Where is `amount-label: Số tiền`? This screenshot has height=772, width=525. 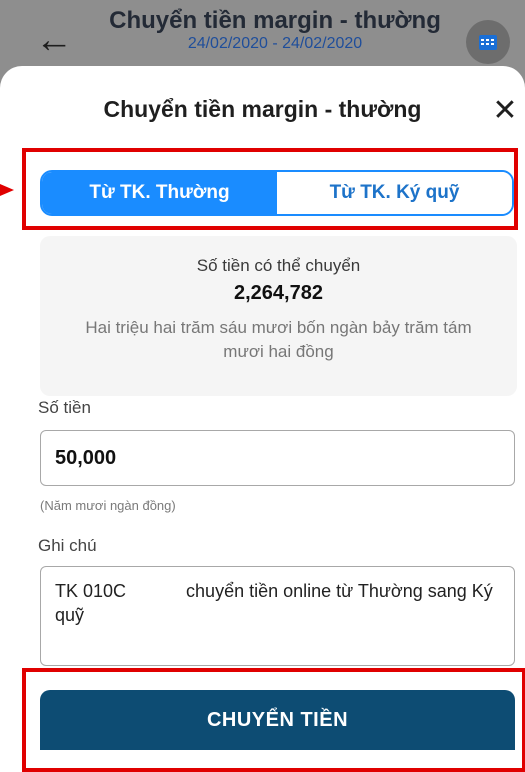
amount-label: Số tiền is located at coordinates (64, 407).